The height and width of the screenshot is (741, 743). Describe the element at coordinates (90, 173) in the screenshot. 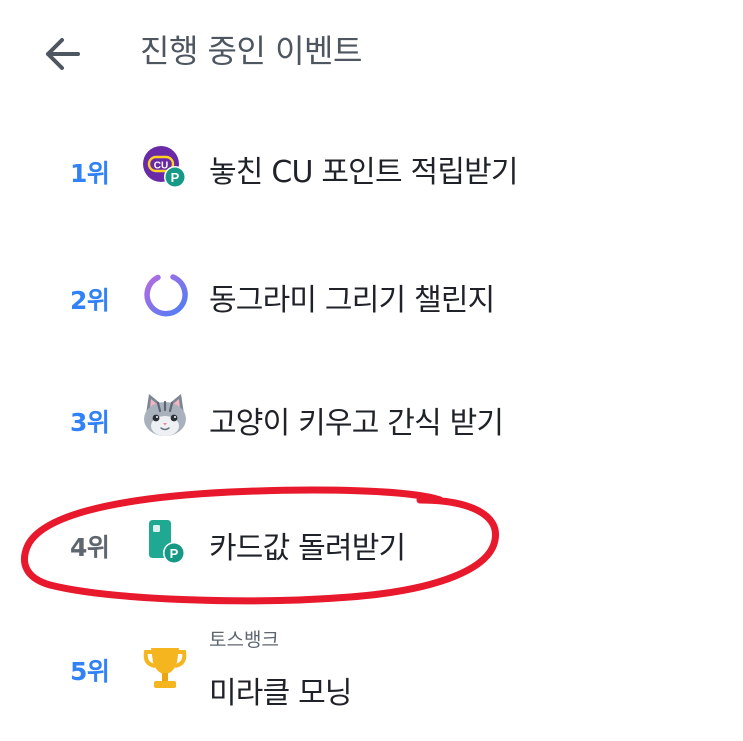

I see `rank-label: 1위` at that location.